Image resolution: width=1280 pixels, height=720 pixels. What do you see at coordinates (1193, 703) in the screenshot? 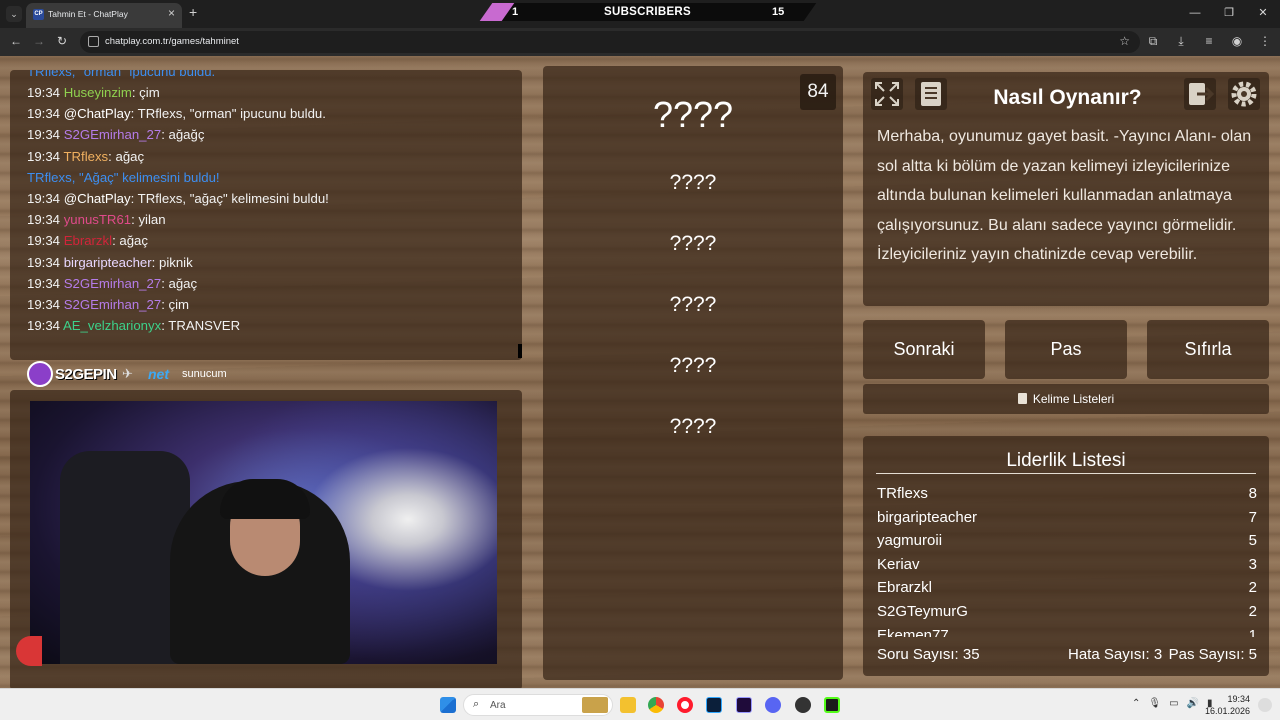
I see `volume-icon: 🔊` at bounding box center [1193, 703].